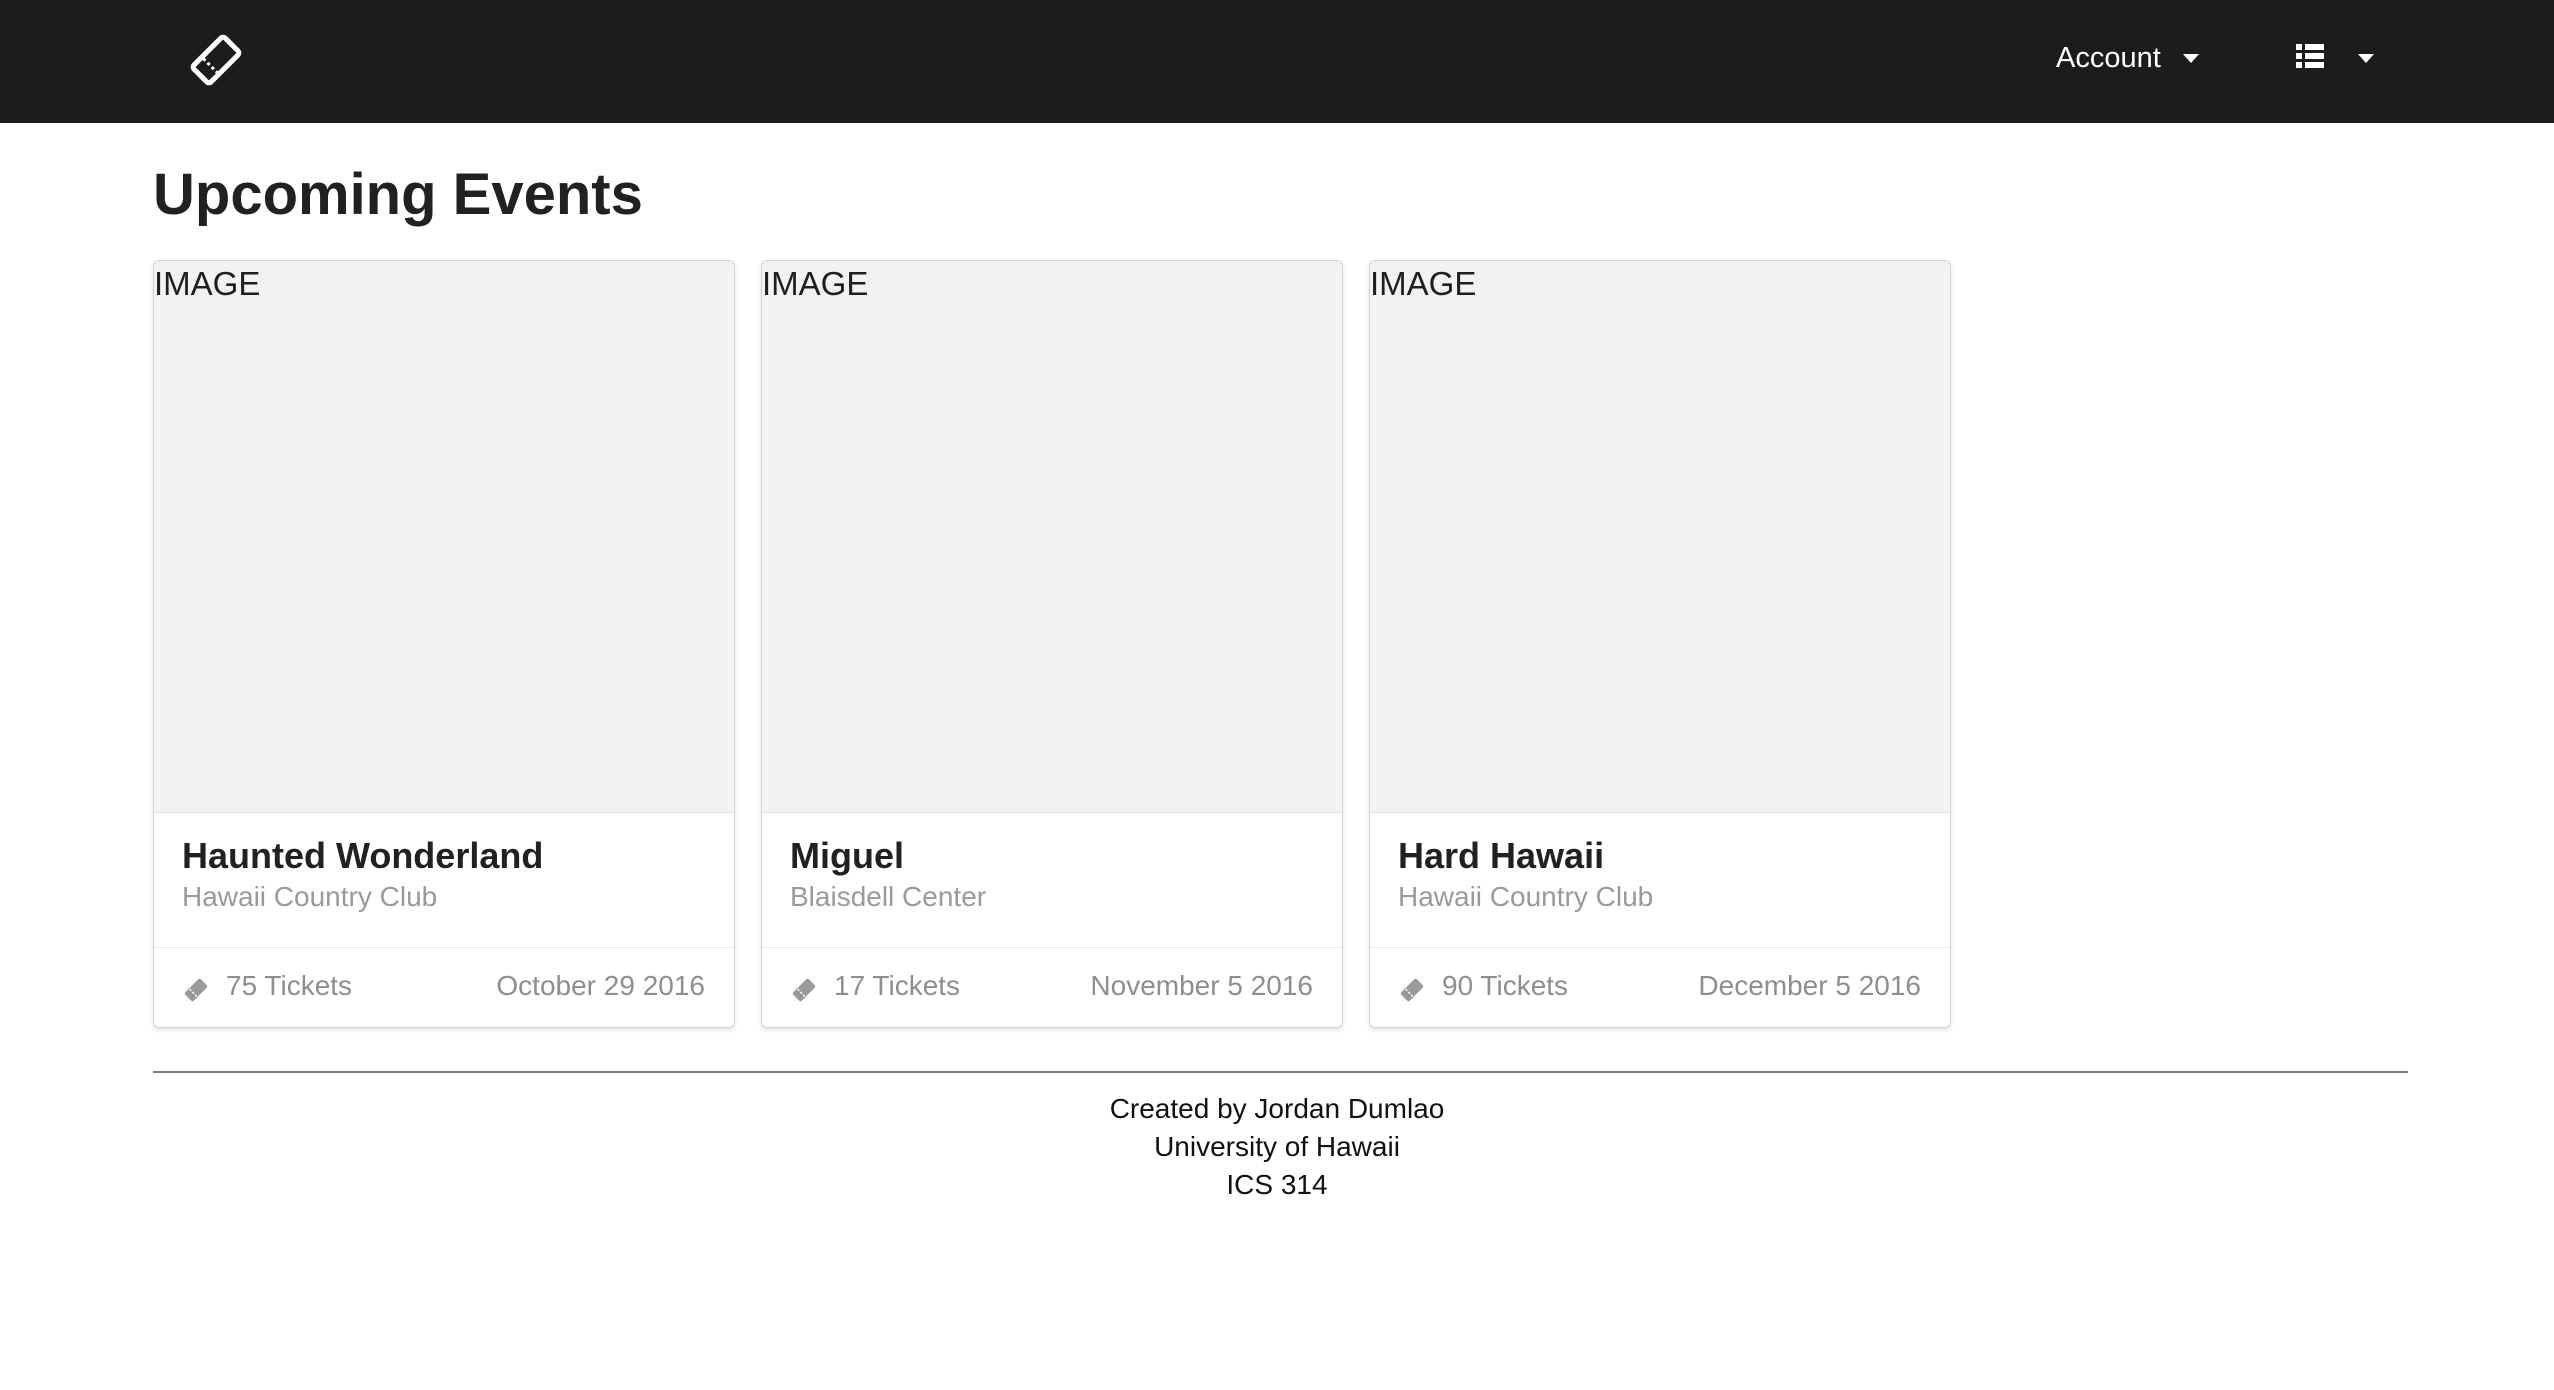 The width and height of the screenshot is (2554, 1390). What do you see at coordinates (1501, 855) in the screenshot?
I see `event-name: Hard Hawaii` at bounding box center [1501, 855].